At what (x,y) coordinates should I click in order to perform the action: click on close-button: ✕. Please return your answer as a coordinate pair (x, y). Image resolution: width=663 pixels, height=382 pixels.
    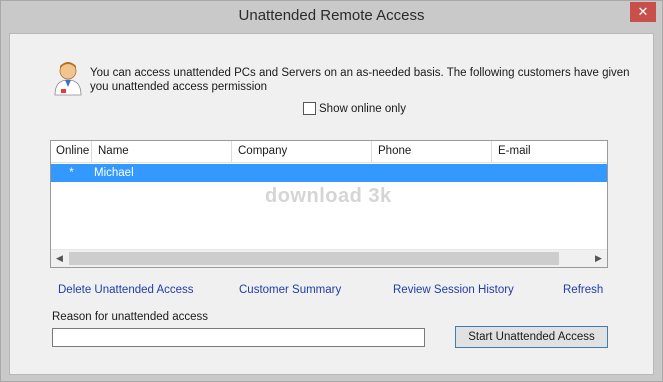
    Looking at the image, I should click on (643, 12).